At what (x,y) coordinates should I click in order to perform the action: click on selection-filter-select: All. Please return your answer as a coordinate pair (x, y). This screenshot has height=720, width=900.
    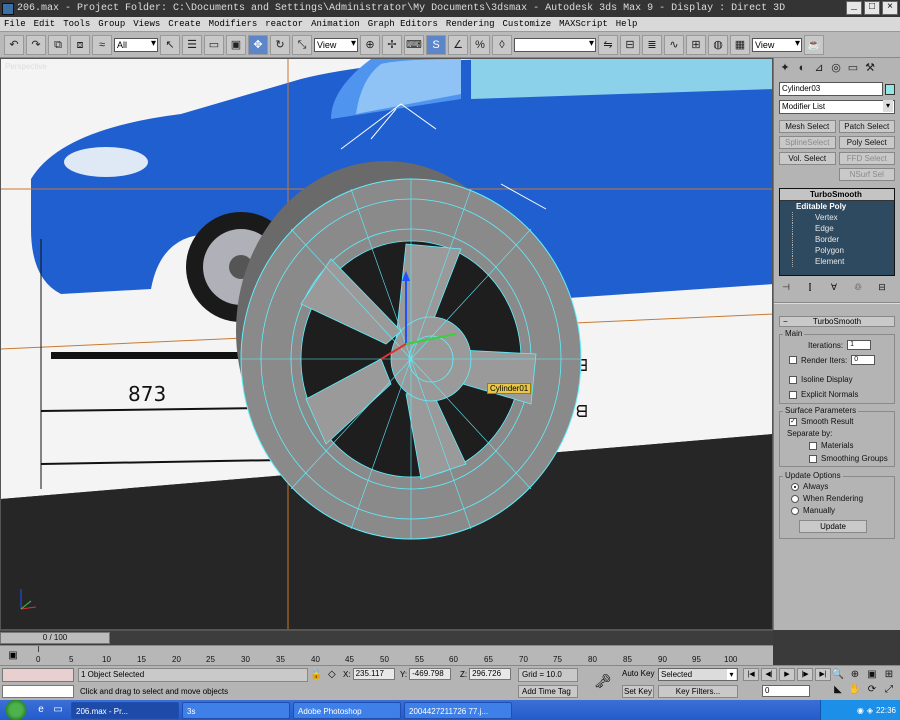
    Looking at the image, I should click on (136, 44).